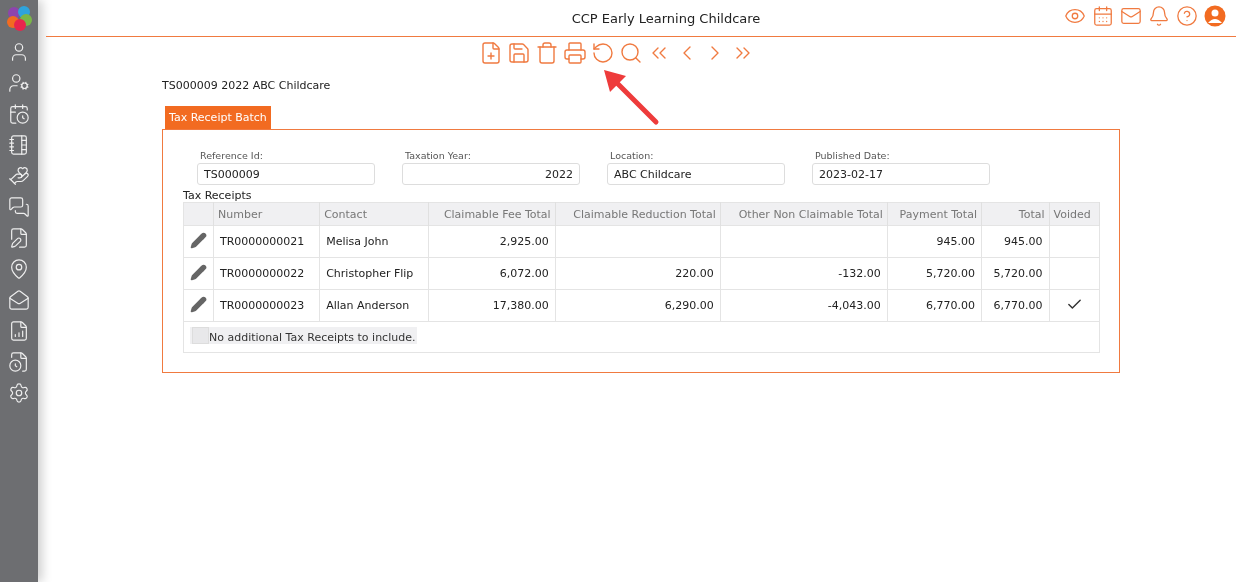  What do you see at coordinates (1159, 16) in the screenshot?
I see `bell-icon` at bounding box center [1159, 16].